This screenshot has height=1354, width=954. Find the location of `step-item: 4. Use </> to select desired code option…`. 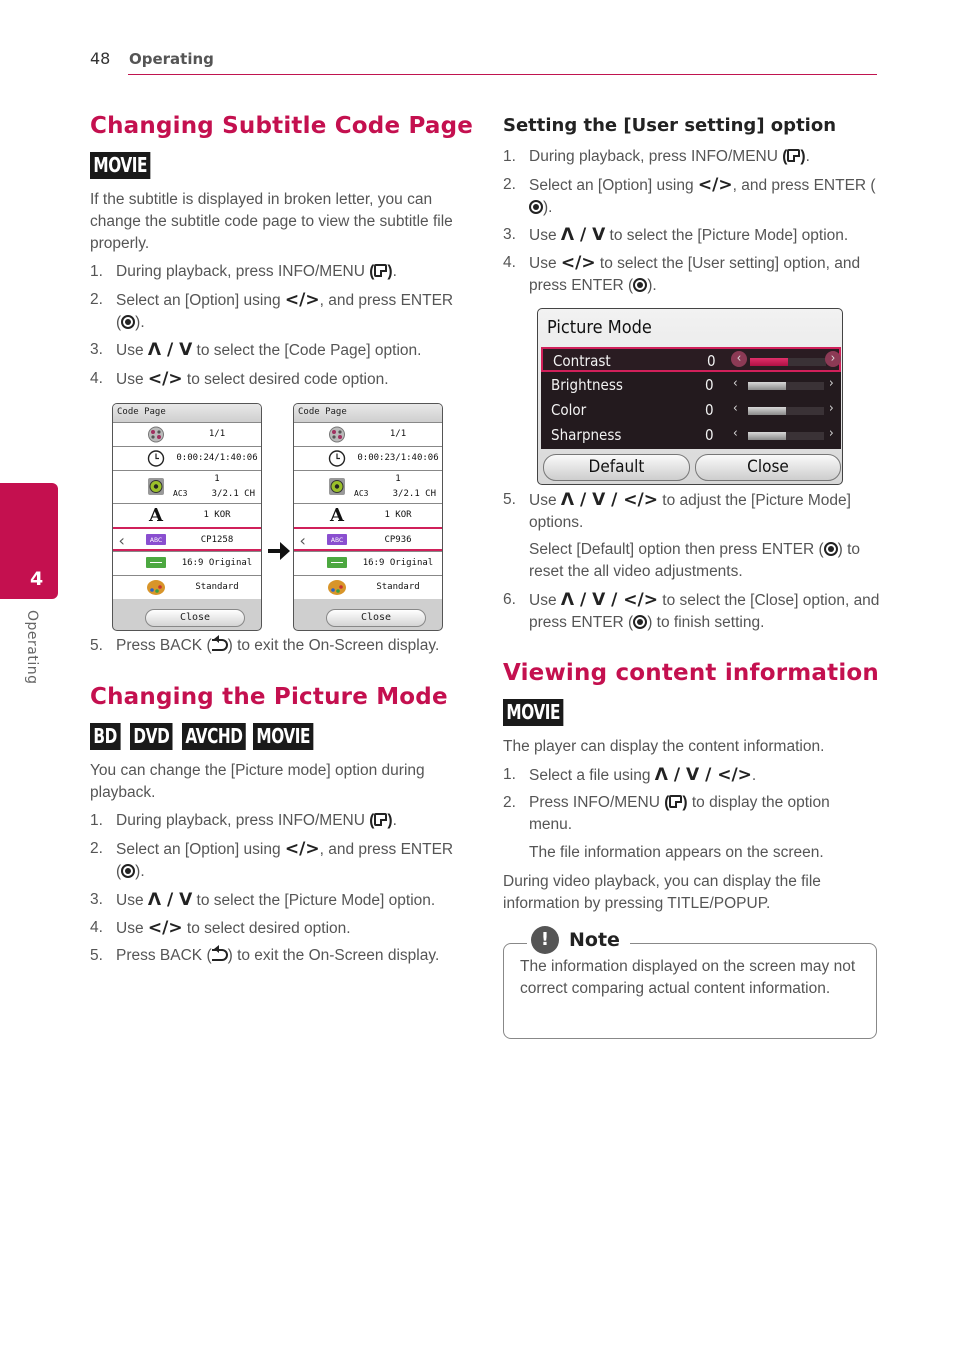

step-item: 4. Use </> to select desired code option… is located at coordinates (239, 379).